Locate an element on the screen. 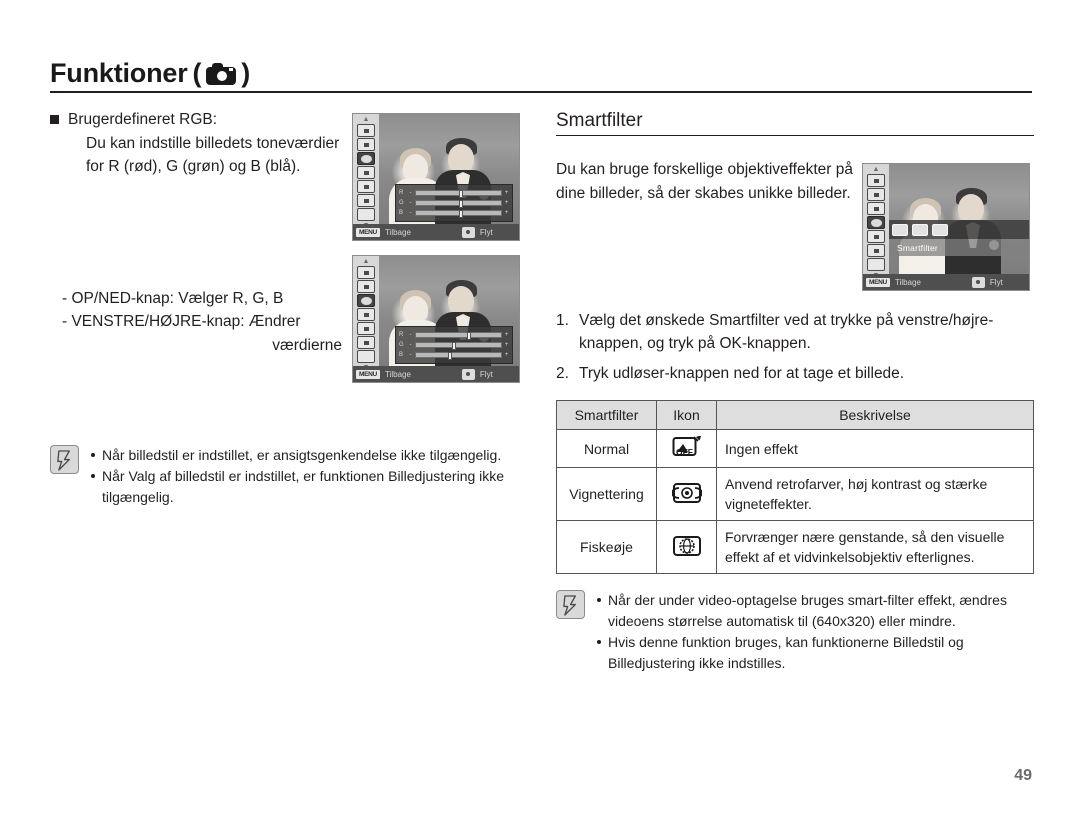  square-bullet-icon is located at coordinates (54, 119).